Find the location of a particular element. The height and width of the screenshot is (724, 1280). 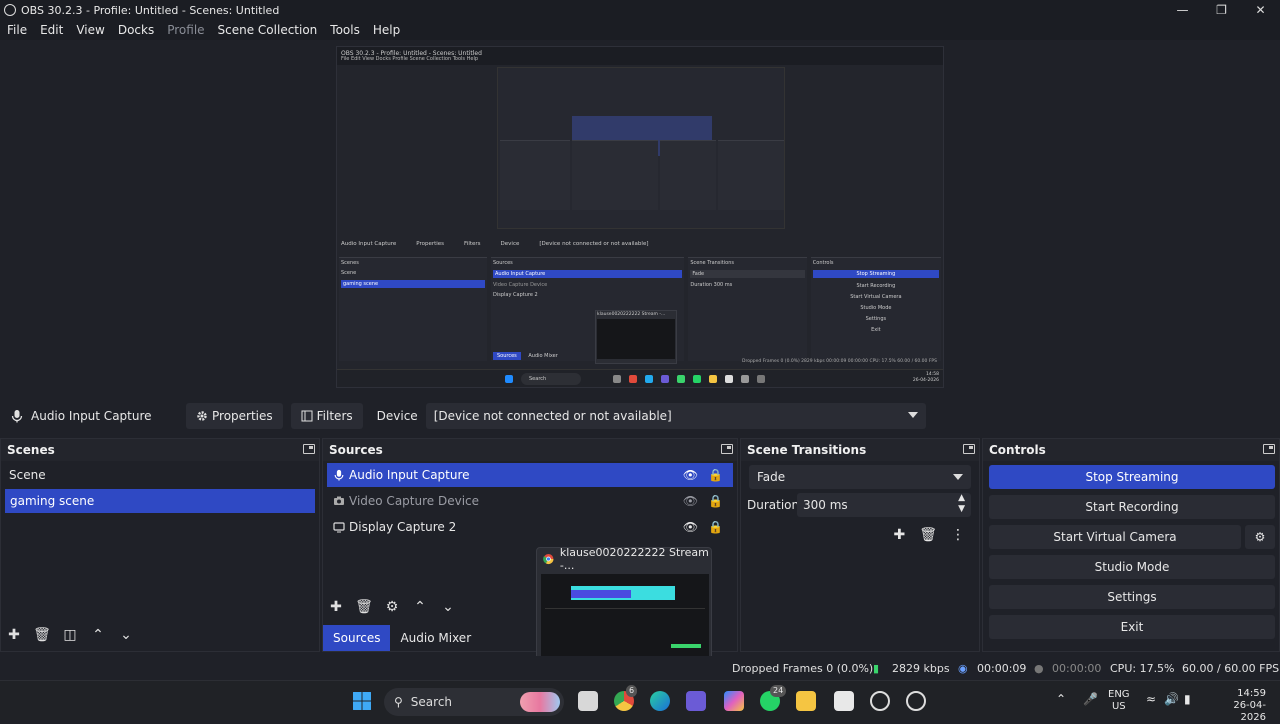

filter-icon: ◫ is located at coordinates (70, 635).